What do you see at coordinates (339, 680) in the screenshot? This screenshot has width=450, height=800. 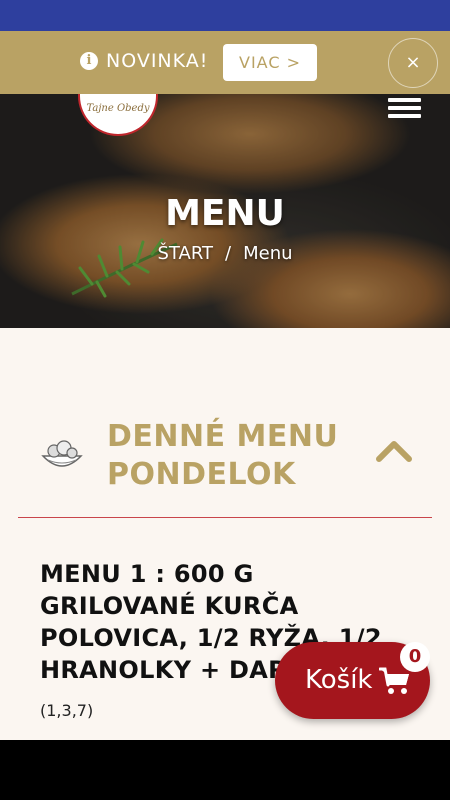 I see `cart-label: Košík` at bounding box center [339, 680].